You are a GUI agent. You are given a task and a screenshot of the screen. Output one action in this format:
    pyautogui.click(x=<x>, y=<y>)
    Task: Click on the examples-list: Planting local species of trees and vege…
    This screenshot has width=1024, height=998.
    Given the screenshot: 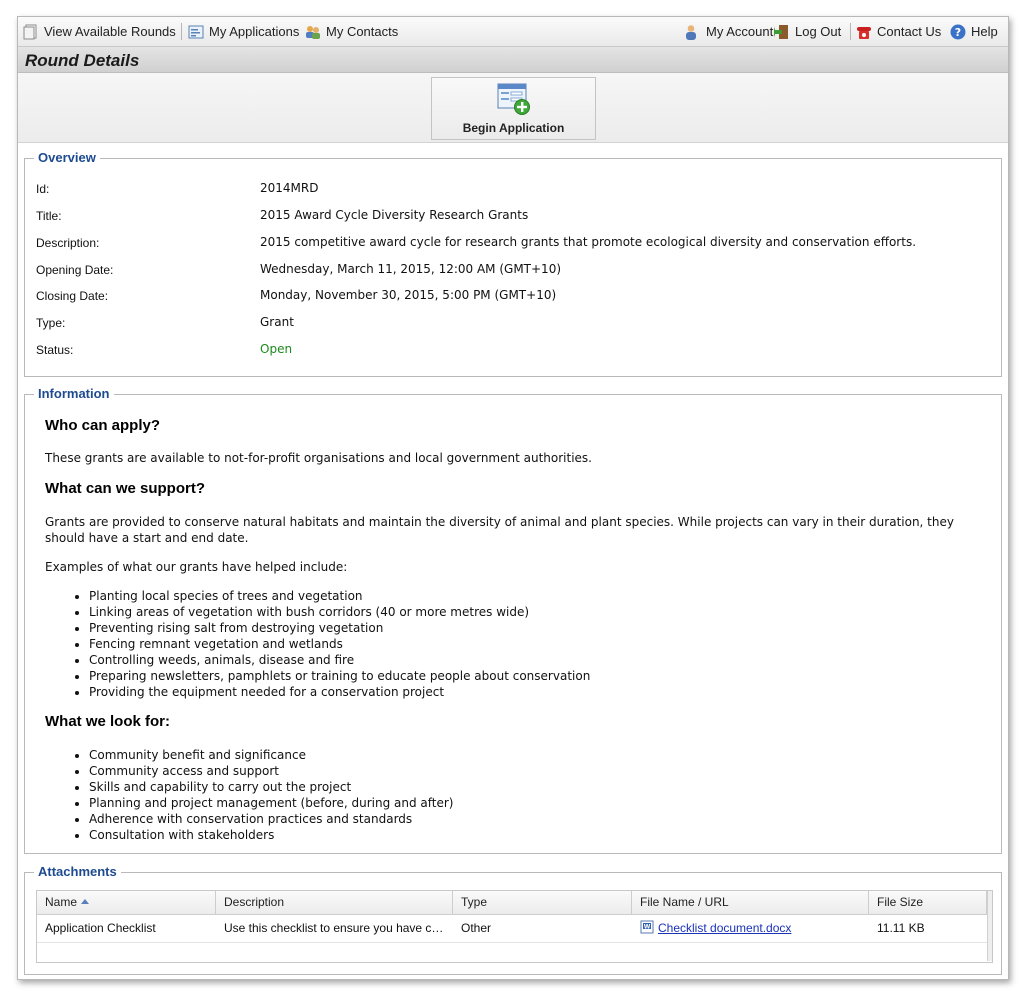 What is the action you would take?
    pyautogui.click(x=329, y=644)
    